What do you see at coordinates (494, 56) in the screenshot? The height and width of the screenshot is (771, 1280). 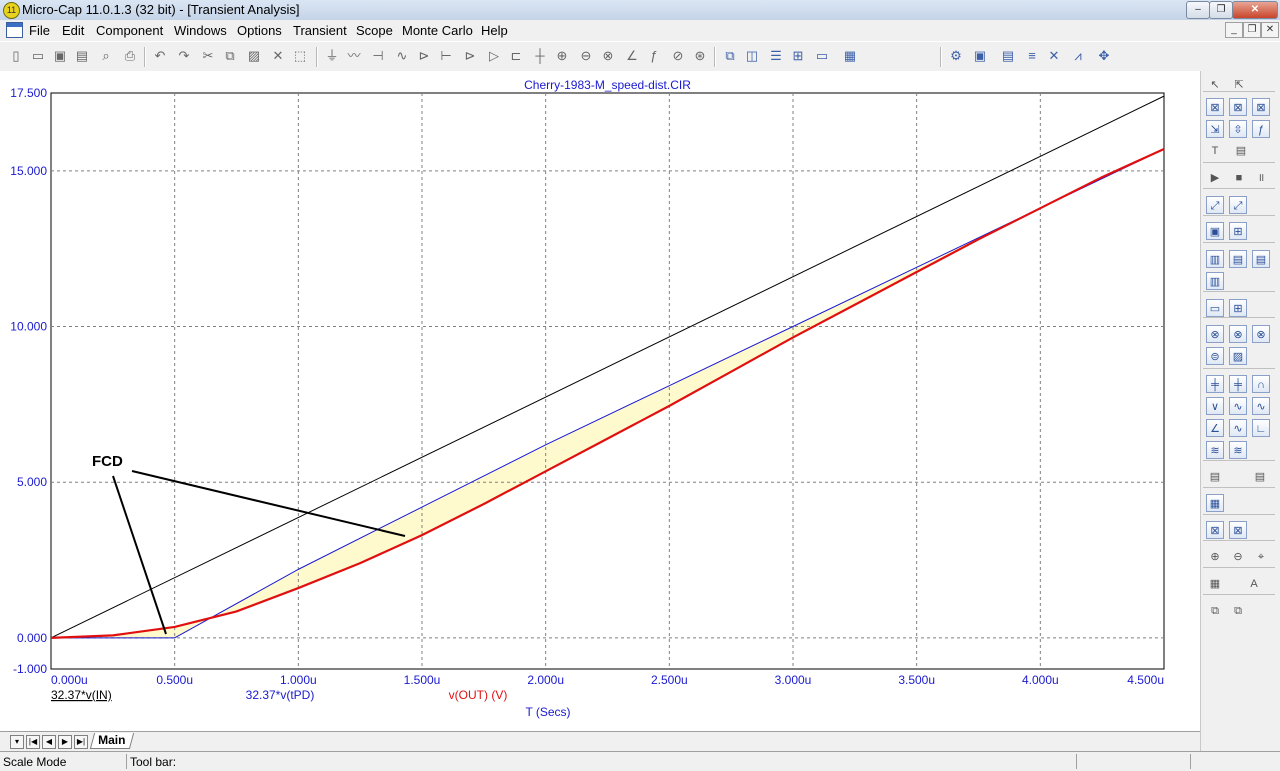 I see `opamp-icon: ▷` at bounding box center [494, 56].